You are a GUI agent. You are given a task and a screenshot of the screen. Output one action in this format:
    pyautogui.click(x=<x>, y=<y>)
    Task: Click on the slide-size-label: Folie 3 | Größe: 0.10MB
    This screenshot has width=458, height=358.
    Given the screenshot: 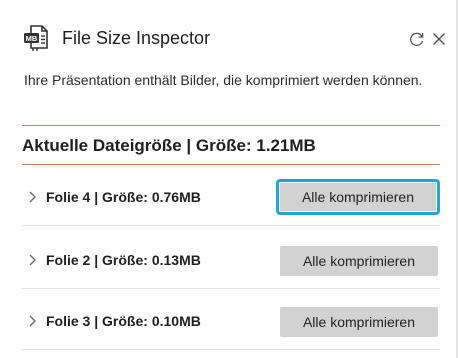 What is the action you would take?
    pyautogui.click(x=123, y=321)
    